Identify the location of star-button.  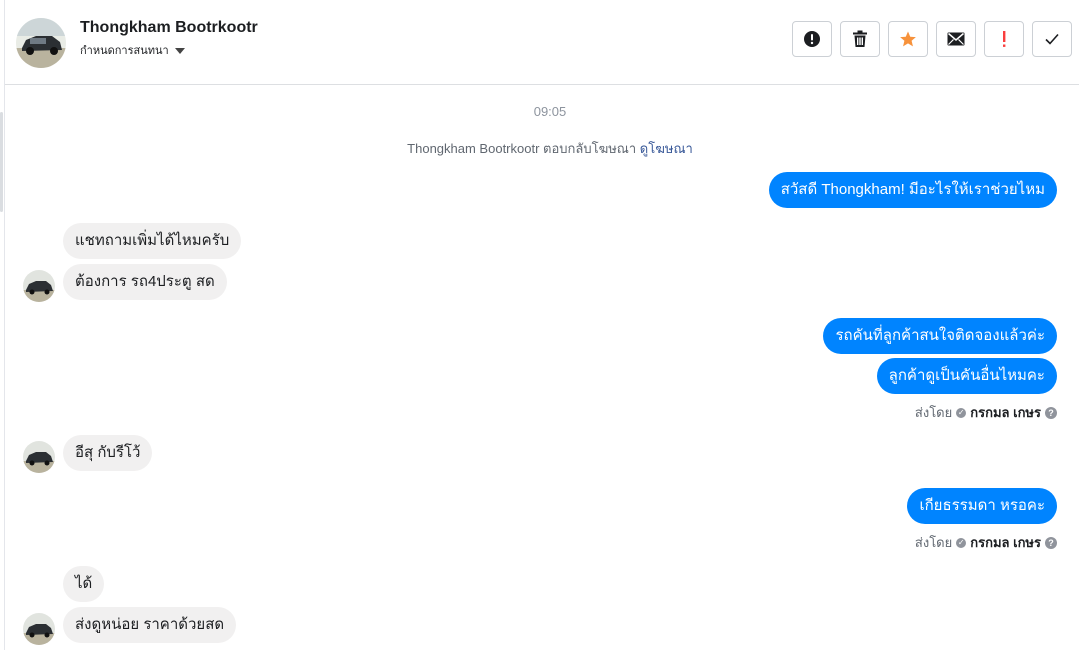
(908, 39).